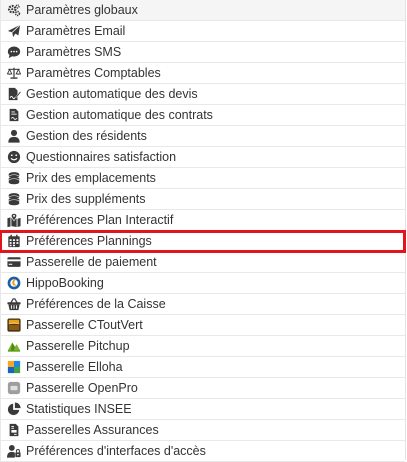 Image resolution: width=407 pixels, height=462 pixels. Describe the element at coordinates (202, 157) in the screenshot. I see `menu-item-questionnaires: Questionnaires satisfaction` at that location.